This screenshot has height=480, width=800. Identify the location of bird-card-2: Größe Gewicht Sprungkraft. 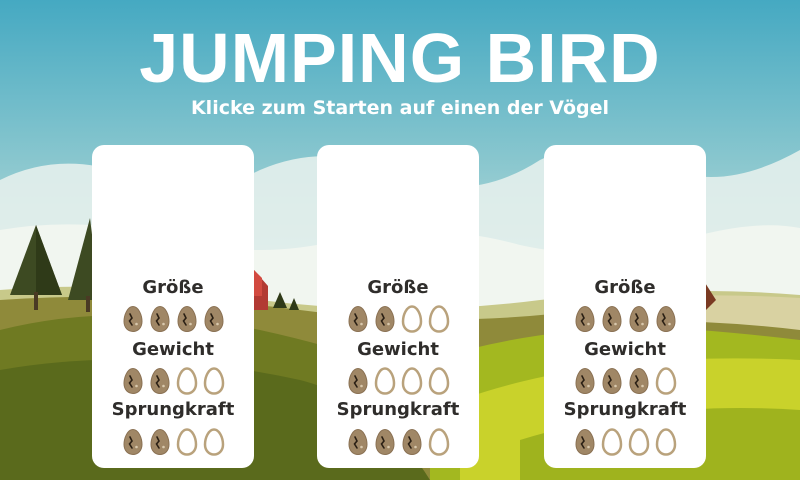
(398, 306).